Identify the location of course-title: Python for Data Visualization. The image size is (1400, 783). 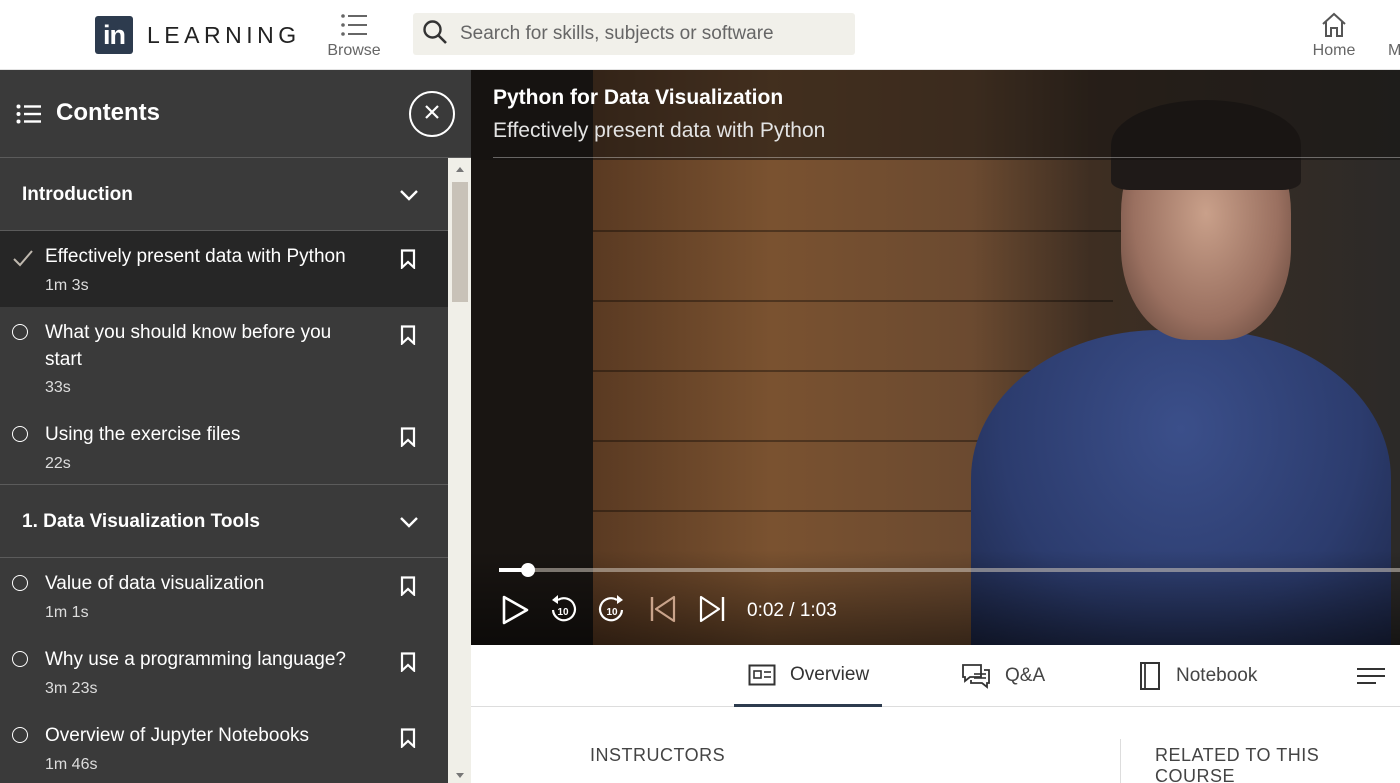
(638, 97).